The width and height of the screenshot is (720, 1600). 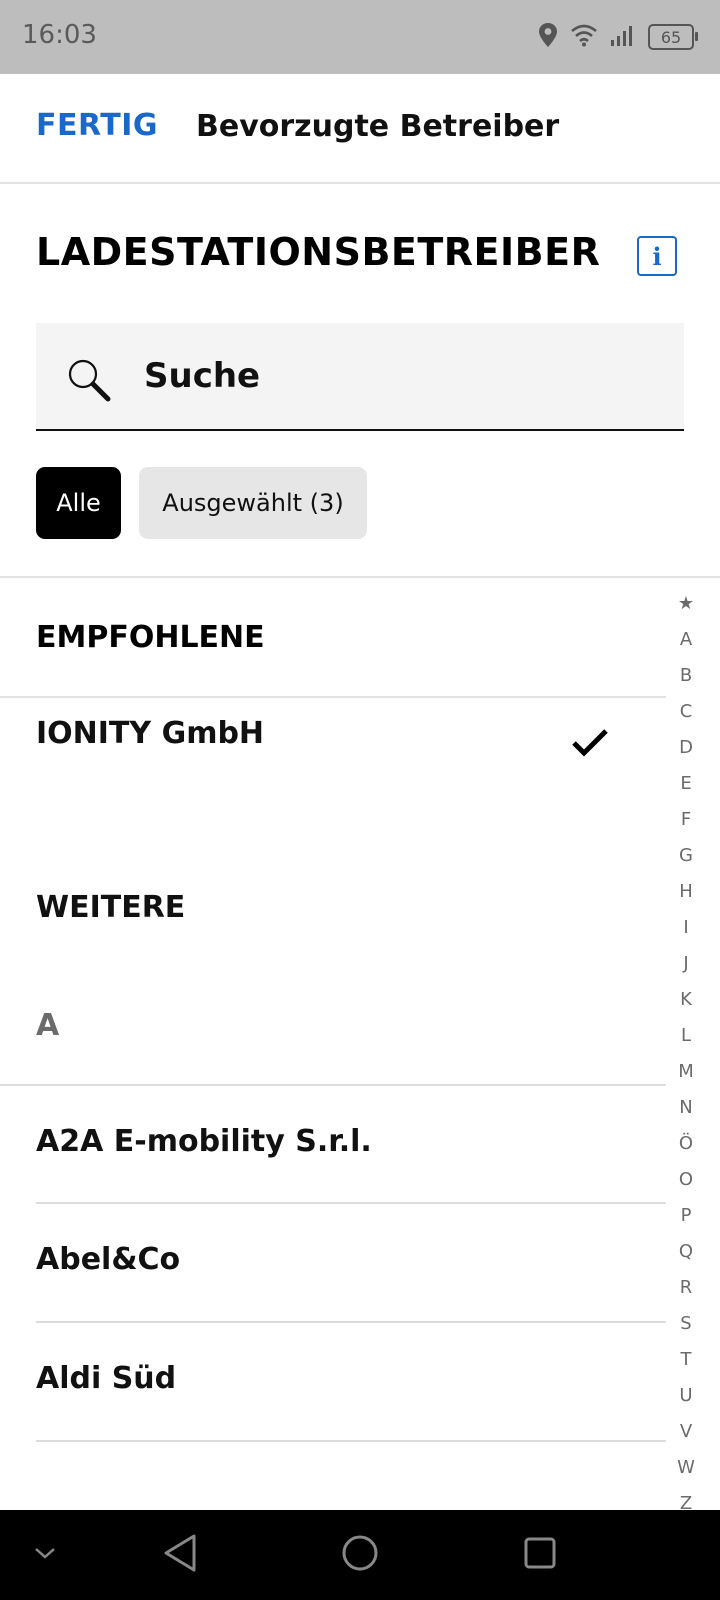 I want to click on index-letter: V, so click(x=686, y=1432).